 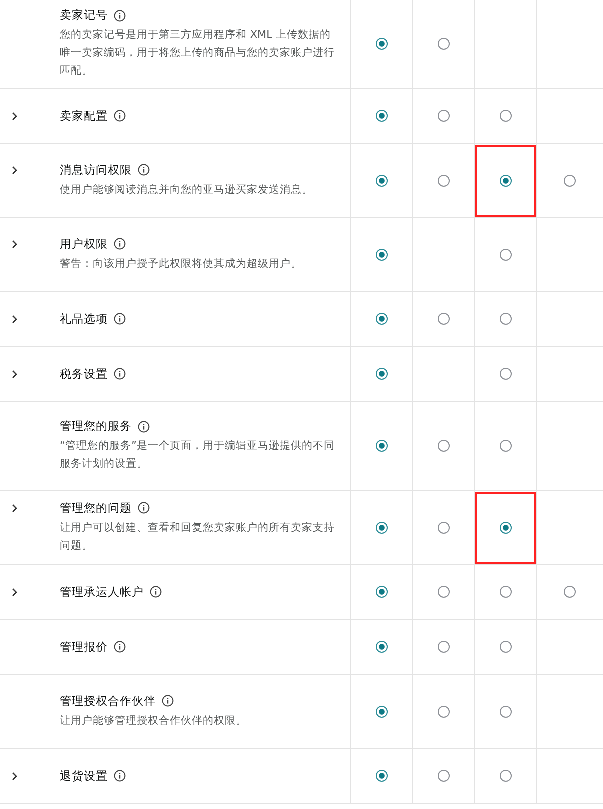 What do you see at coordinates (84, 319) in the screenshot?
I see `permission-title: 礼品选项` at bounding box center [84, 319].